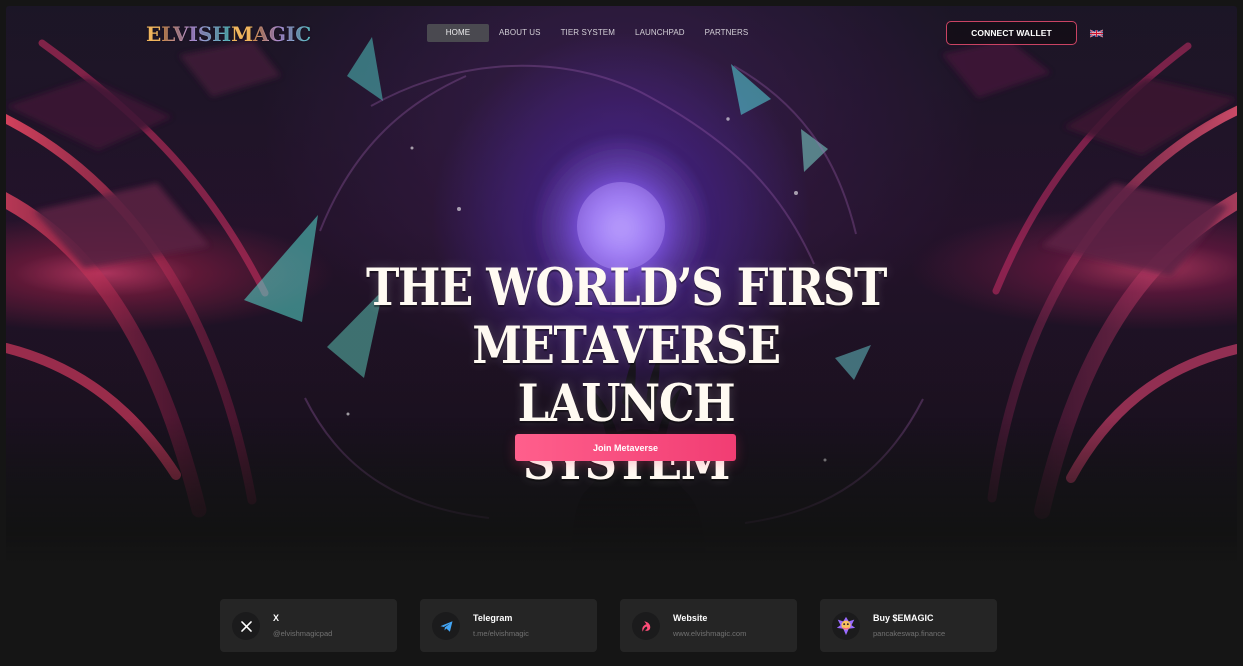 Image resolution: width=1243 pixels, height=666 pixels. Describe the element at coordinates (446, 626) in the screenshot. I see `telegram-icon` at that location.